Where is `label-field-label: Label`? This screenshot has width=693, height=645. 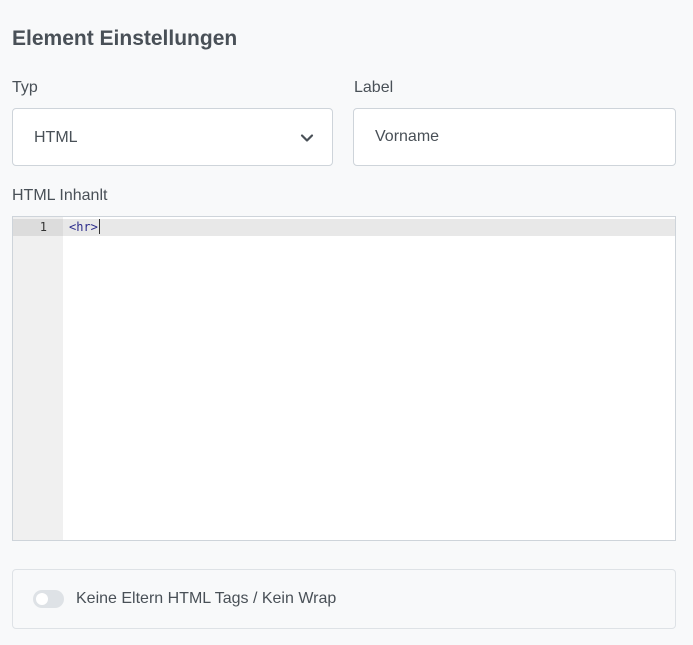
label-field-label: Label is located at coordinates (374, 87).